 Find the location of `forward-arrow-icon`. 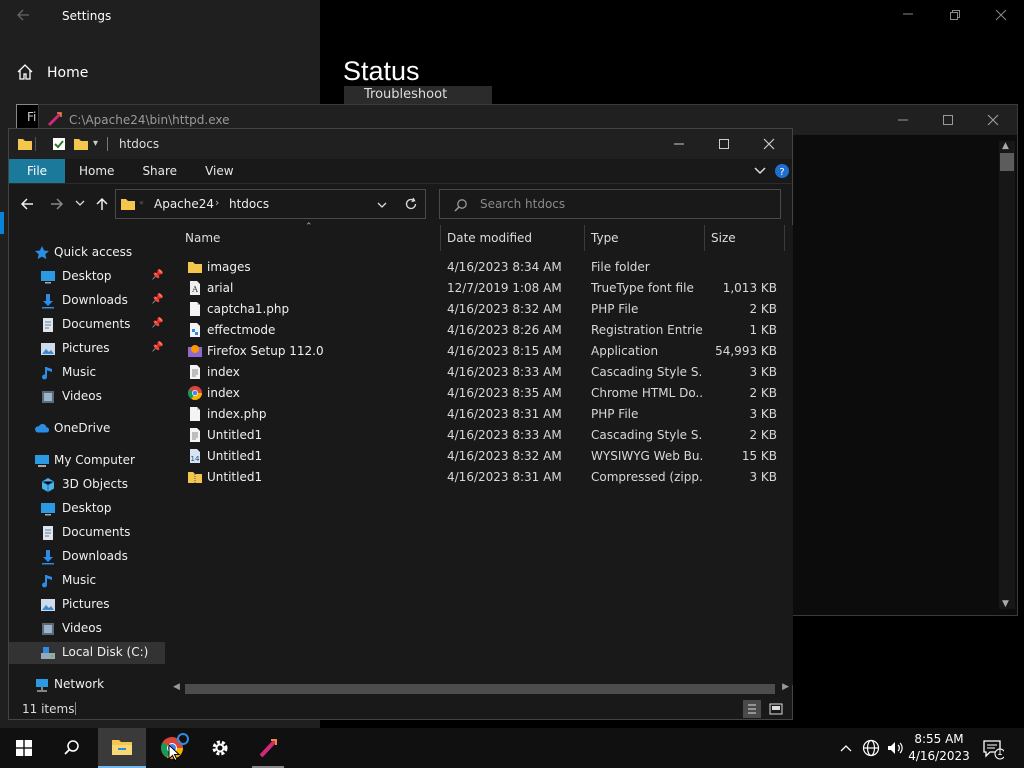

forward-arrow-icon is located at coordinates (57, 204).